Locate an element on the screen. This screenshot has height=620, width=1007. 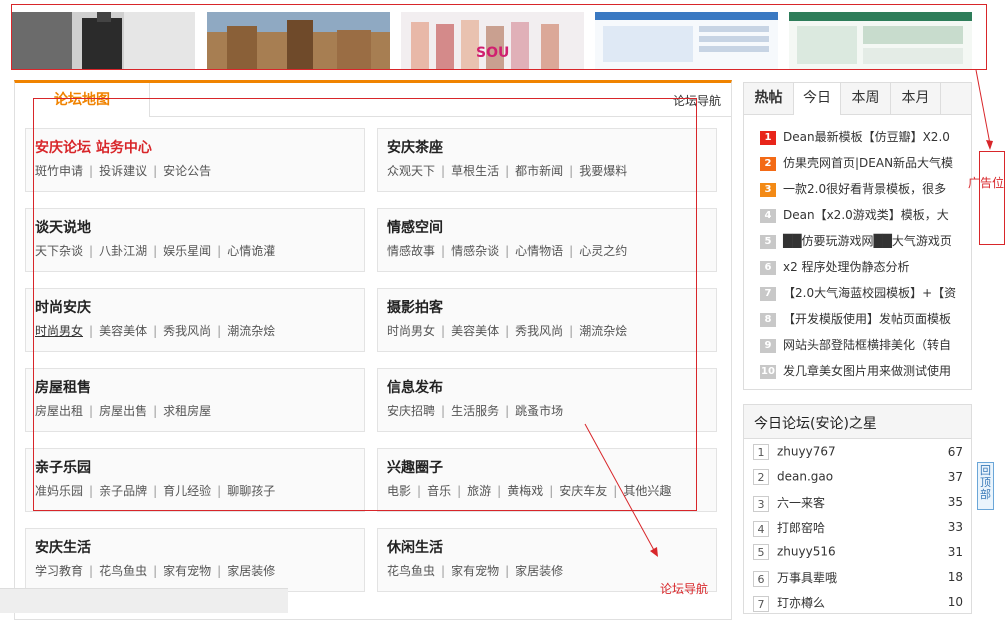
arrow-to-nav-label is located at coordinates (621, 490).